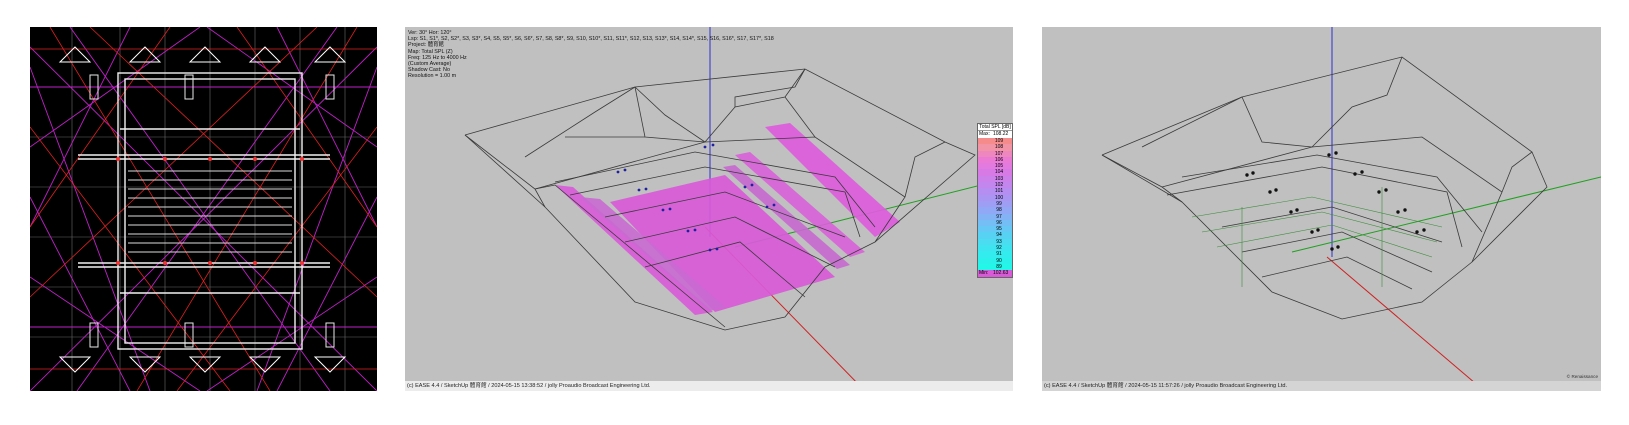 The image size is (1629, 425). I want to click on legend-max-label: Max:, so click(984, 134).